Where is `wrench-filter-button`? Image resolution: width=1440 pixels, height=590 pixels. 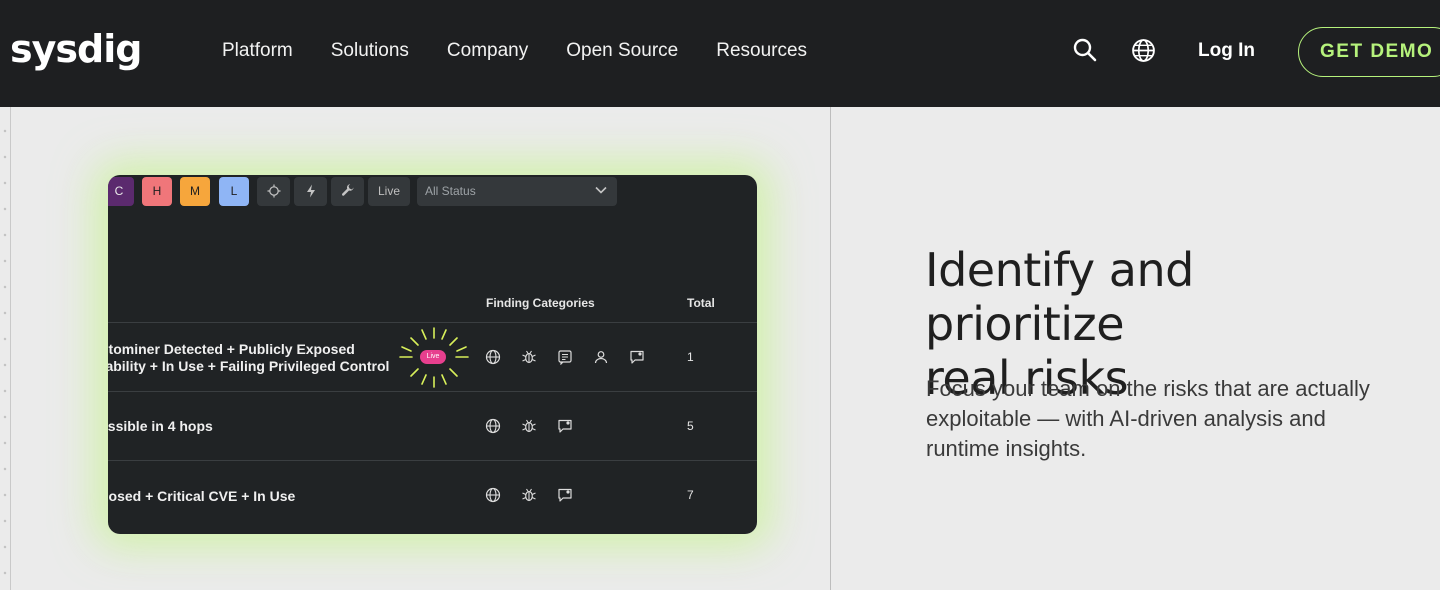 wrench-filter-button is located at coordinates (347, 191).